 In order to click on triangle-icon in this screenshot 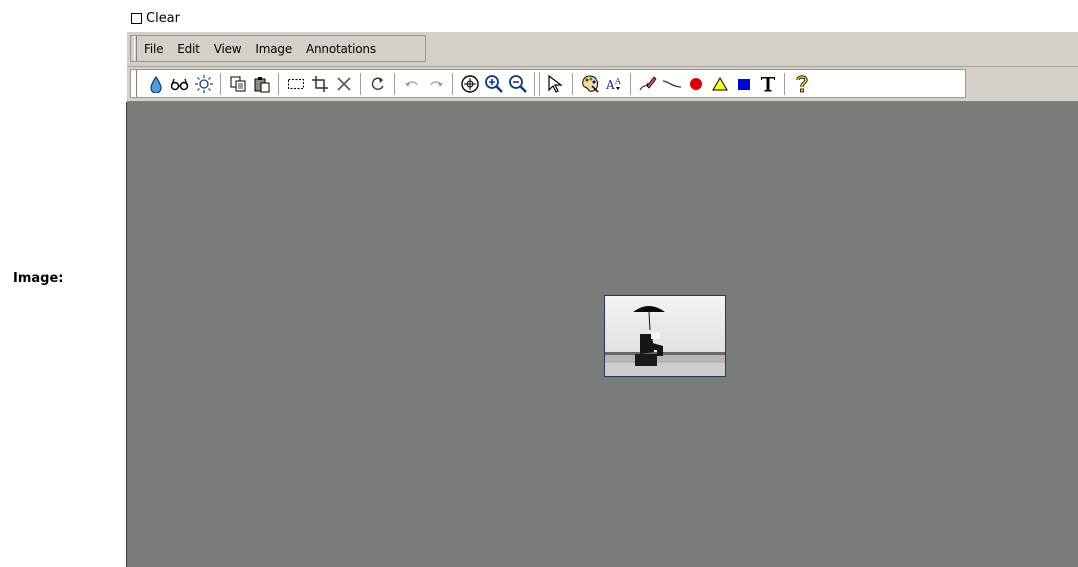, I will do `click(720, 84)`.